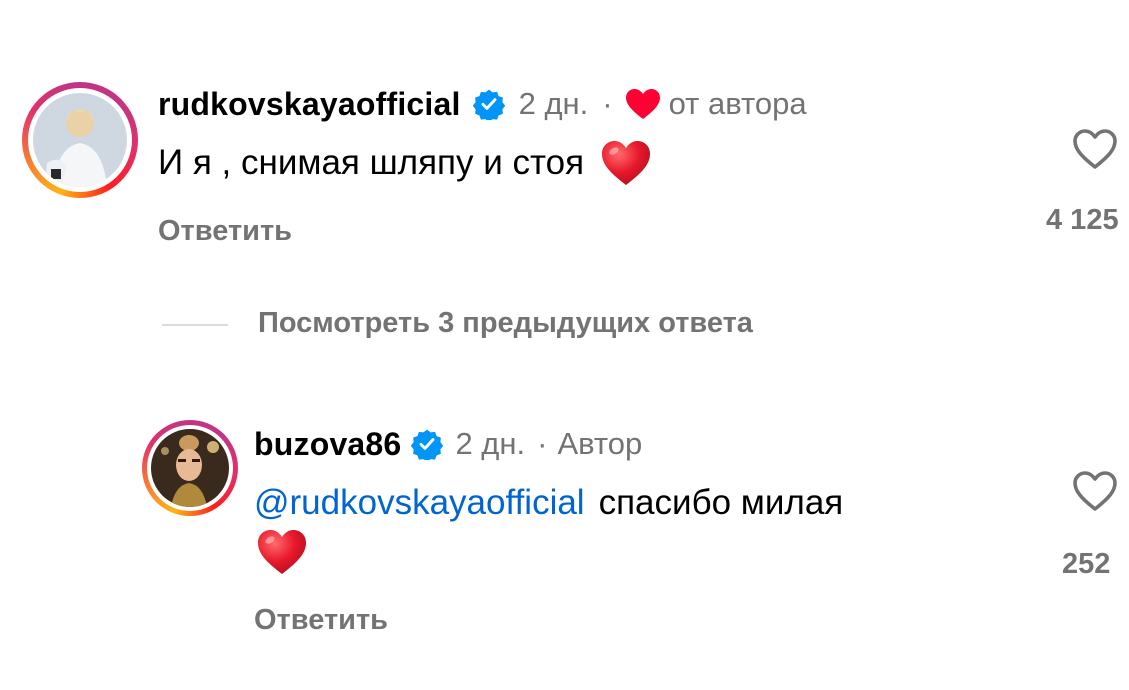  I want to click on reply-avatar, so click(190, 468).